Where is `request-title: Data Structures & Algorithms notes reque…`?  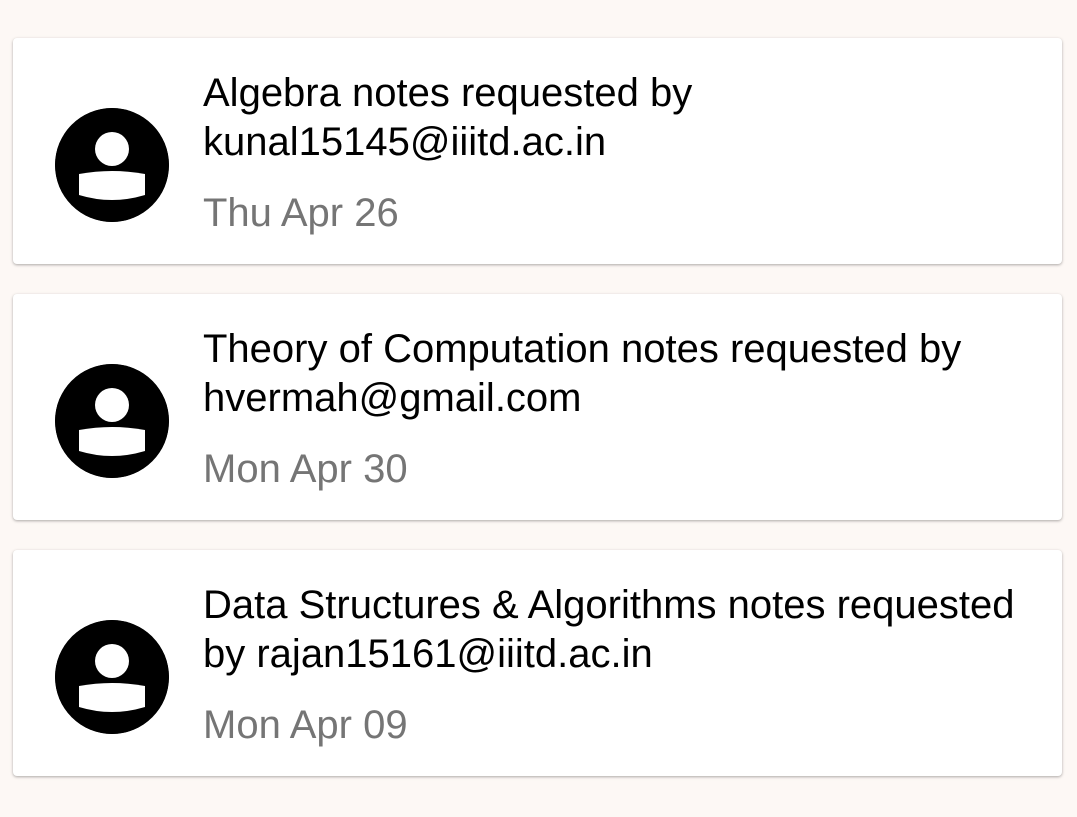
request-title: Data Structures & Algorithms notes reque… is located at coordinates (609, 629).